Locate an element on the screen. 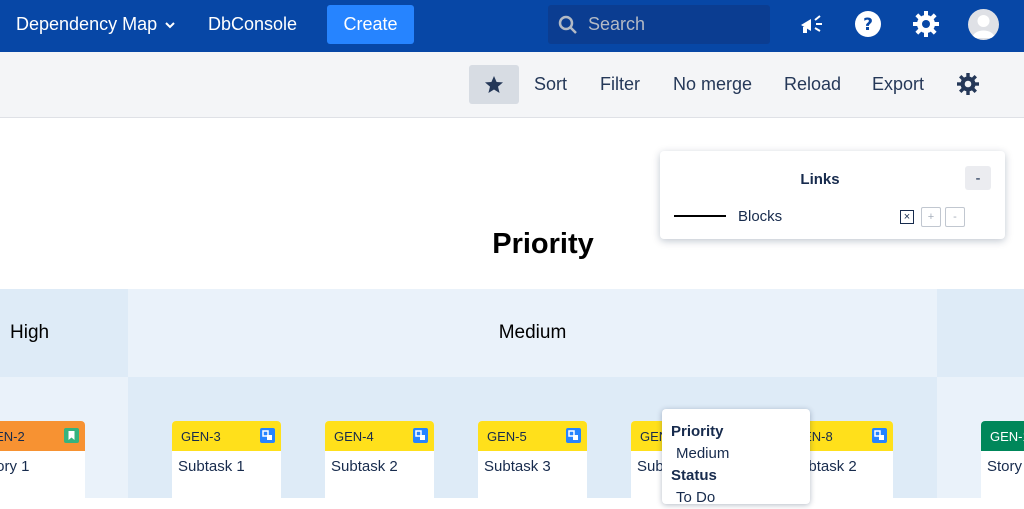 Image resolution: width=1024 pixels, height=509 pixels. issue-card: GEN-1 Story is located at coordinates (1002, 459).